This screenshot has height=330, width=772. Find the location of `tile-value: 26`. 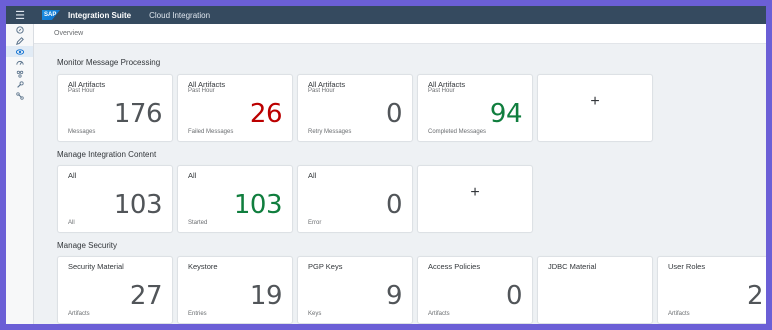

tile-value: 26 is located at coordinates (266, 114).